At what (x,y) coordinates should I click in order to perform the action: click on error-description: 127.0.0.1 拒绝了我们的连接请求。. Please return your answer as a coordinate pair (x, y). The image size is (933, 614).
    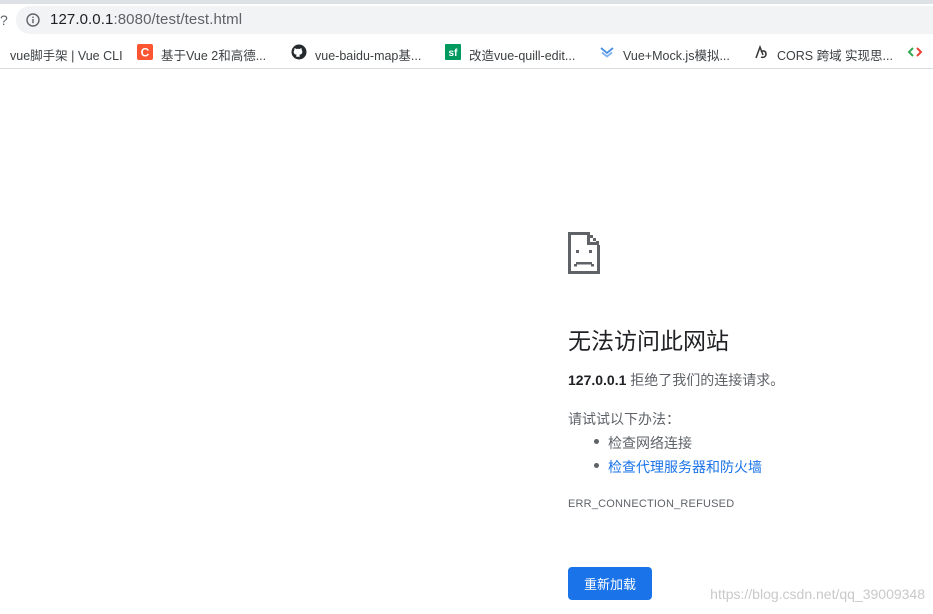
    Looking at the image, I should click on (676, 380).